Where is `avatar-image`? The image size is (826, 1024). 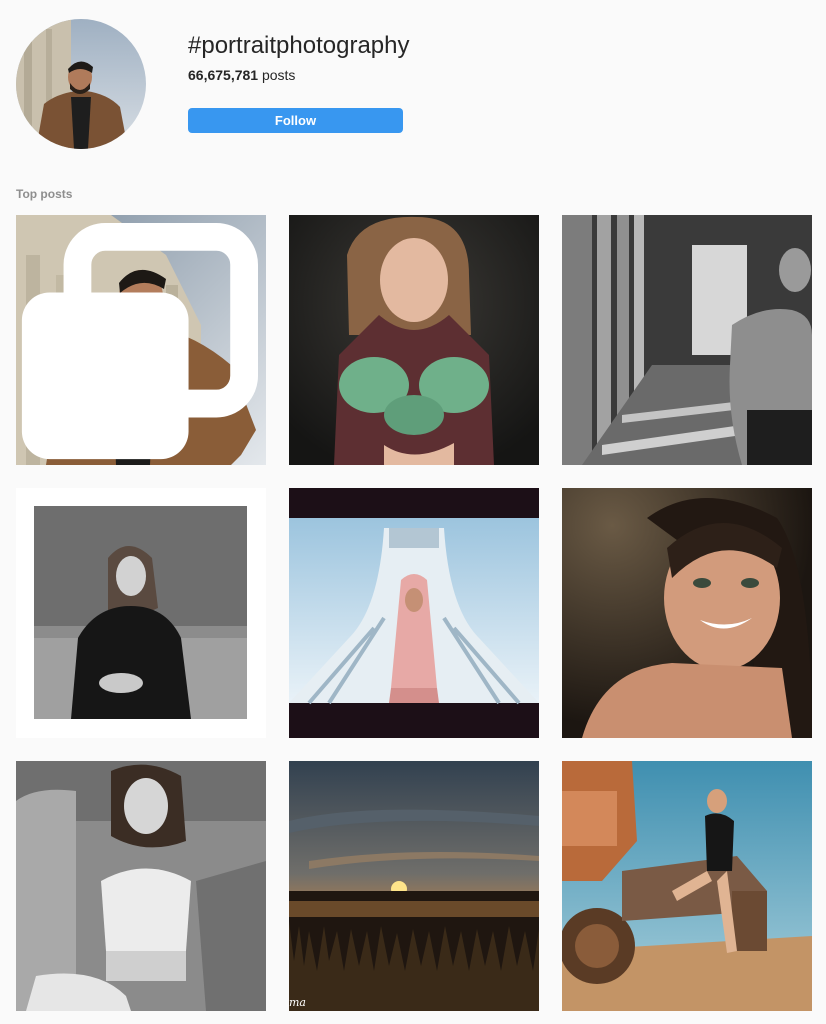
avatar-image is located at coordinates (81, 84).